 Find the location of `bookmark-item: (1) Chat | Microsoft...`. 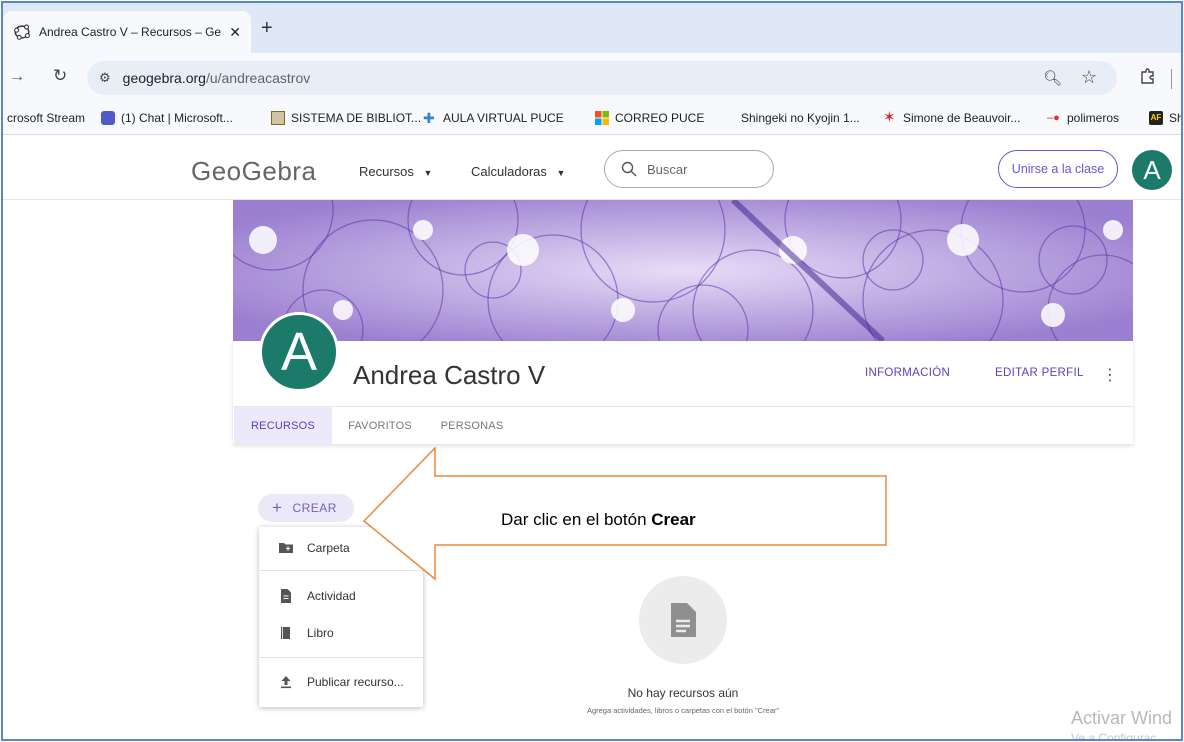

bookmark-item: (1) Chat | Microsoft... is located at coordinates (167, 118).